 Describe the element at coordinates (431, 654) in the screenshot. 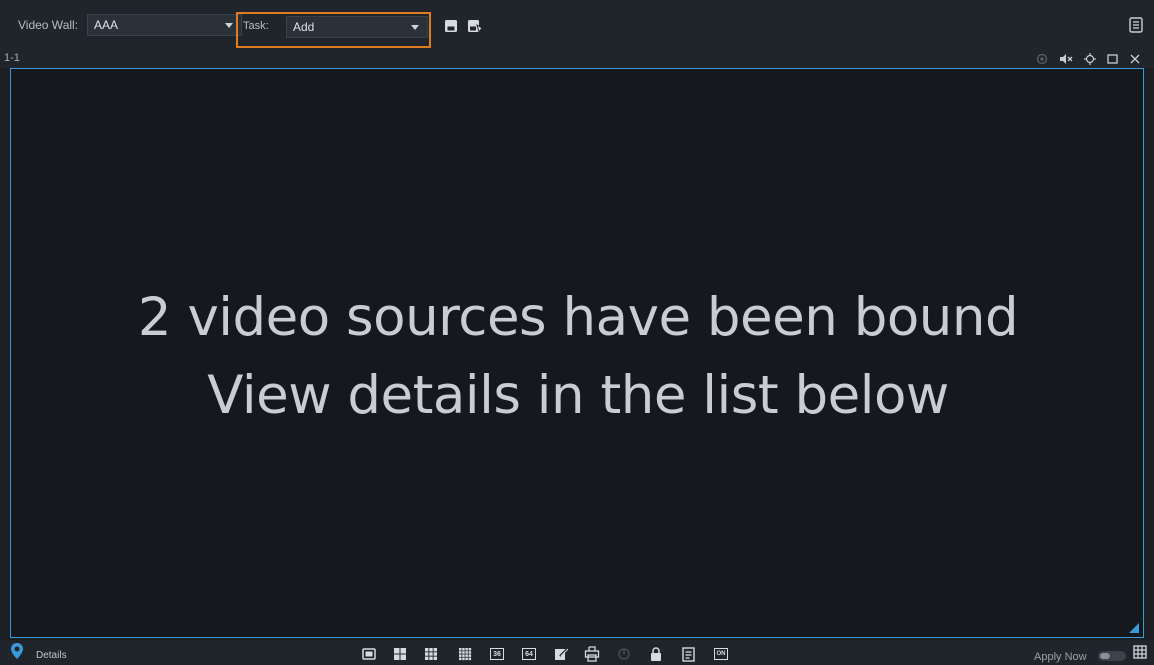

I see `layout-9-icon` at that location.